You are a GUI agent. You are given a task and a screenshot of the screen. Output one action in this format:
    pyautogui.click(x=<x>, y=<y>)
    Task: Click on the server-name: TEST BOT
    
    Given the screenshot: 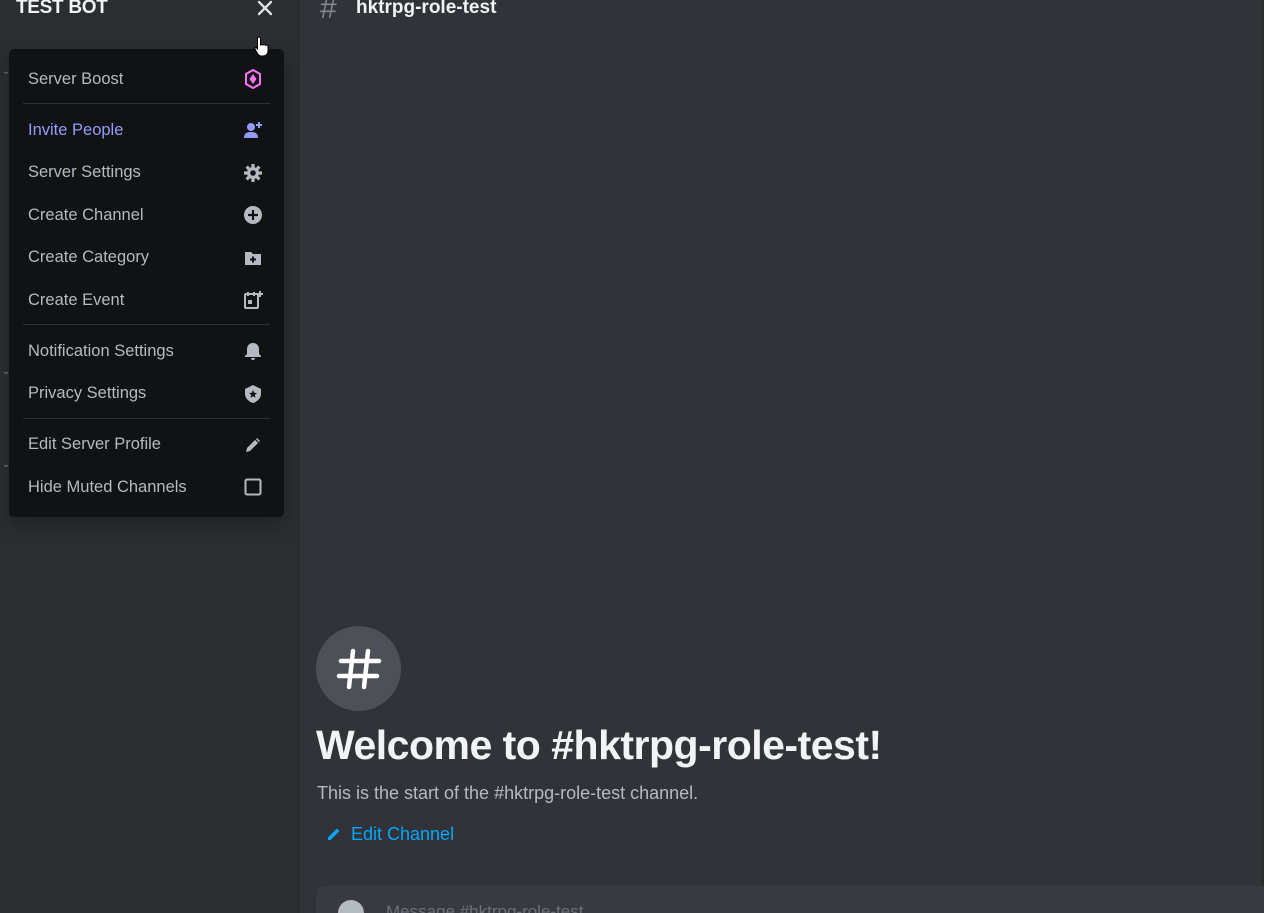 What is the action you would take?
    pyautogui.click(x=62, y=9)
    